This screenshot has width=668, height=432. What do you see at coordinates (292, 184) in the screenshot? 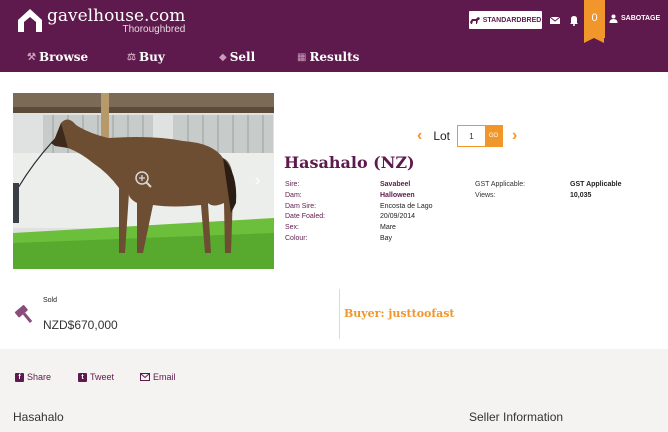
I see `sire-label: Sire:` at bounding box center [292, 184].